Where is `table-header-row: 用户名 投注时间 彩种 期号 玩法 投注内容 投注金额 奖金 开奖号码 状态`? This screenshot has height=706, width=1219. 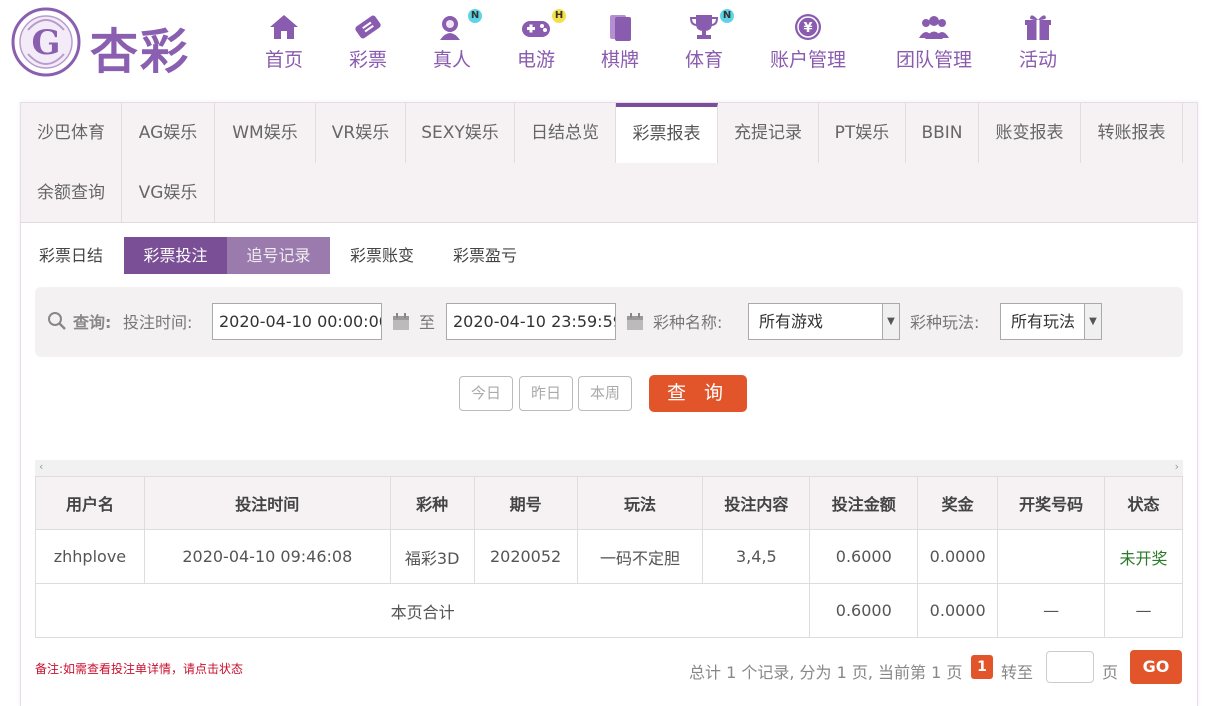
table-header-row: 用户名 投注时间 彩种 期号 玩法 投注内容 投注金额 奖金 开奖号码 状态 is located at coordinates (609, 503).